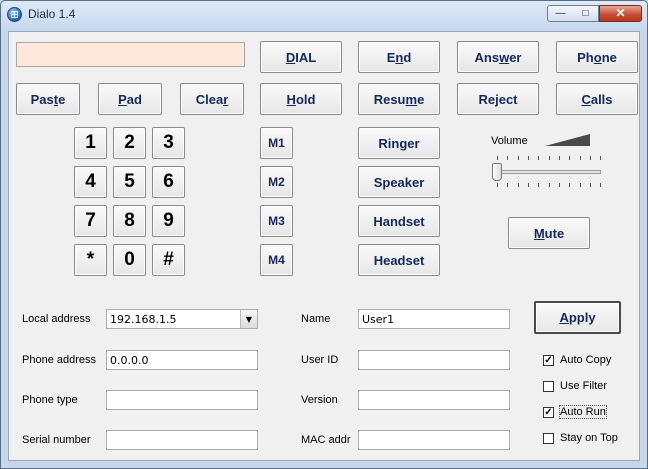  Describe the element at coordinates (212, 99) in the screenshot. I see `clear-button: Clea r` at that location.